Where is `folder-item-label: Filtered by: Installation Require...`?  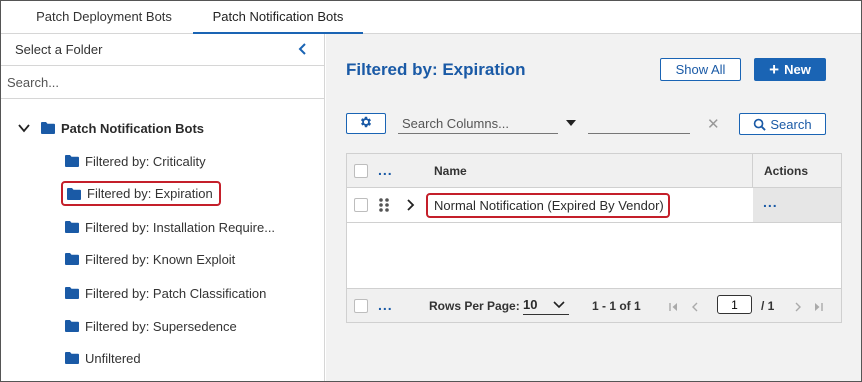
folder-item-label: Filtered by: Installation Require... is located at coordinates (180, 227).